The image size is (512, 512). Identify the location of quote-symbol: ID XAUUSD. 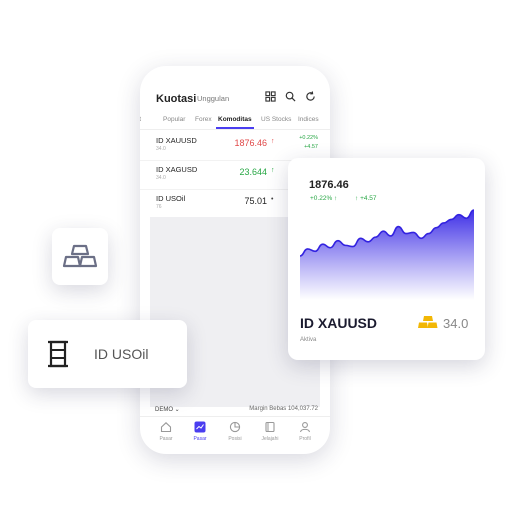
(176, 140).